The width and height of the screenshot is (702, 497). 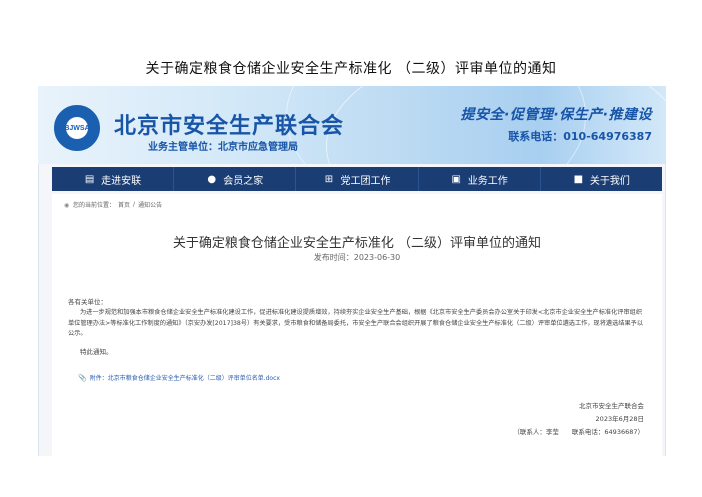 I want to click on logo-text: BJWSA, so click(x=77, y=128).